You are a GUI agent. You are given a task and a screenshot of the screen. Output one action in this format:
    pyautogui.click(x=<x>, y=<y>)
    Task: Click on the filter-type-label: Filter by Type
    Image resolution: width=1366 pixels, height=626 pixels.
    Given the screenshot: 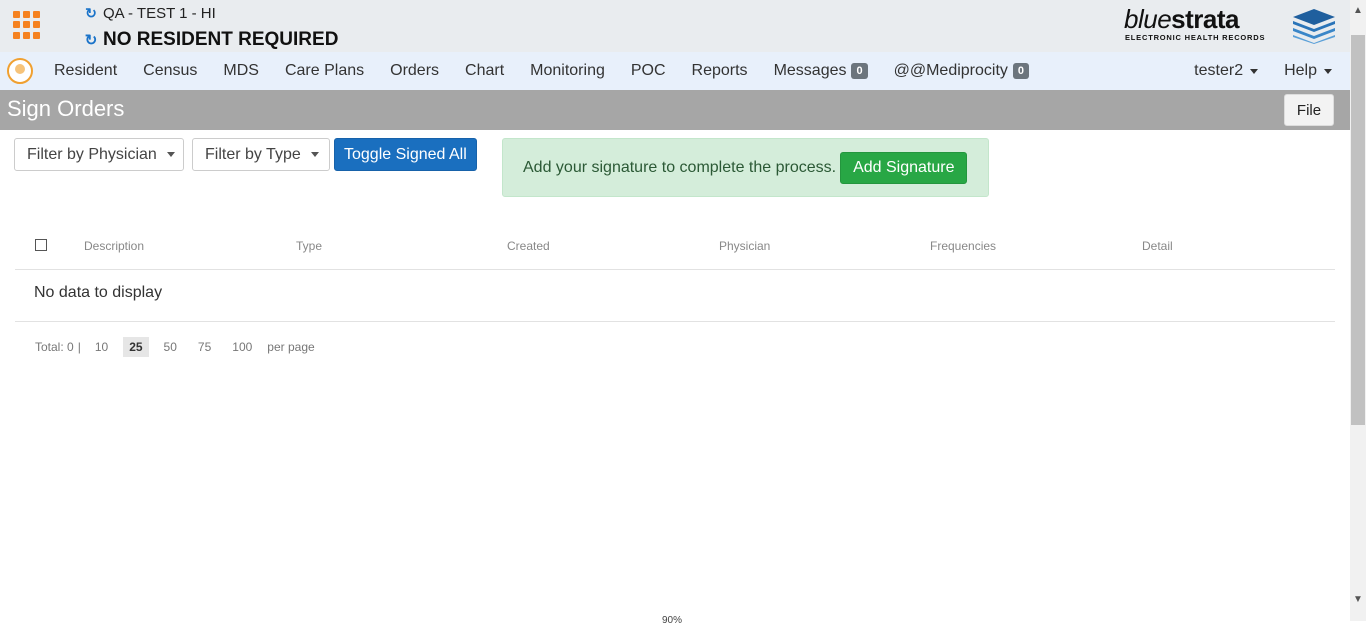 What is the action you would take?
    pyautogui.click(x=253, y=154)
    